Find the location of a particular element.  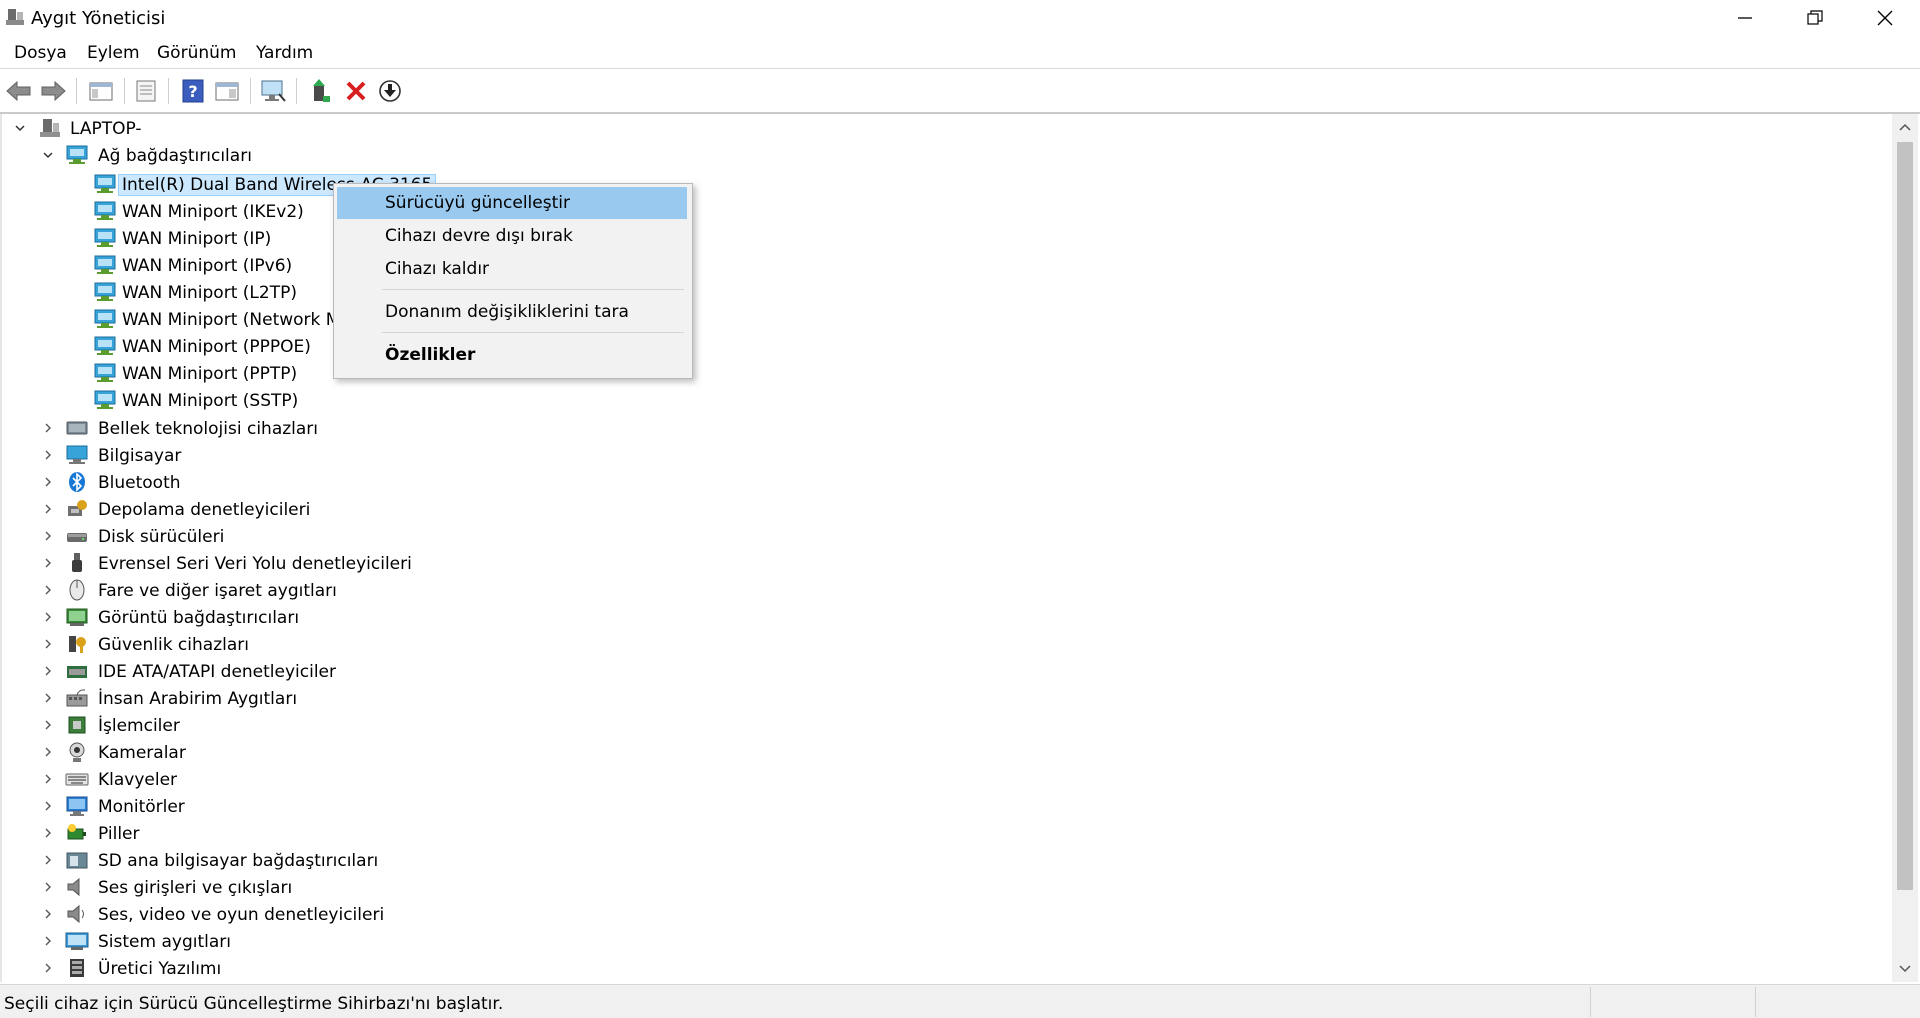

network-adapter-item: WAN Miniport (PPPOE) is located at coordinates (216, 347).